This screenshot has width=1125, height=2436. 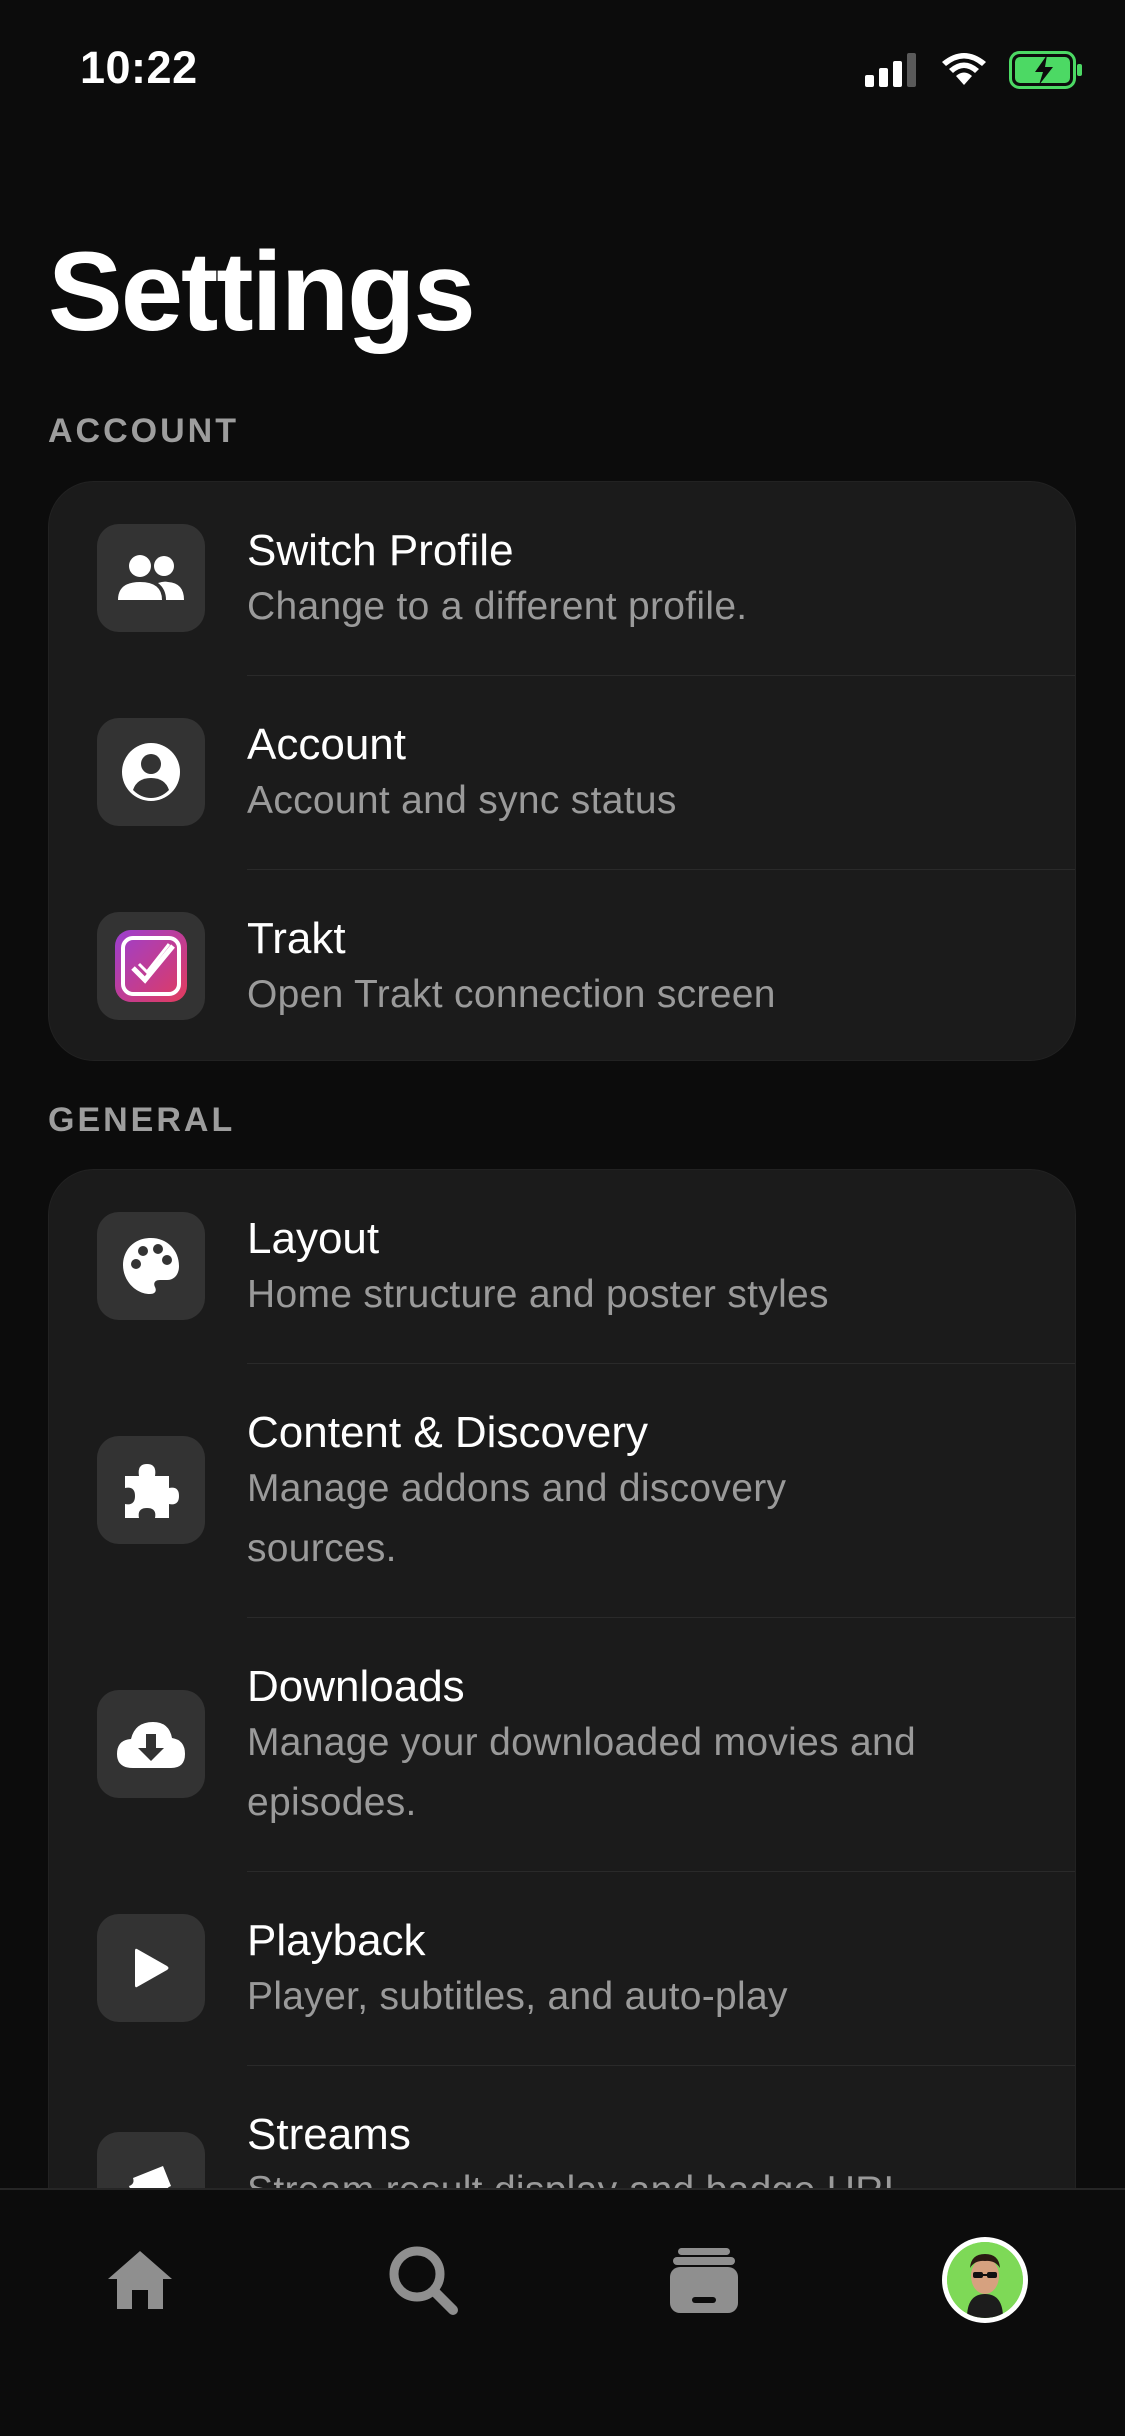 What do you see at coordinates (890, 70) in the screenshot?
I see `cellular-signal-icon` at bounding box center [890, 70].